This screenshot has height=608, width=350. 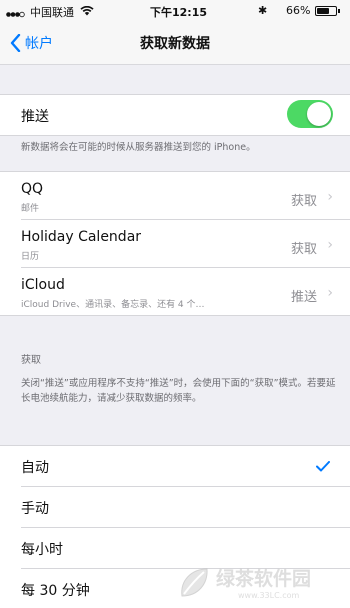 What do you see at coordinates (175, 466) in the screenshot?
I see `fetch-option-auto: 自动` at bounding box center [175, 466].